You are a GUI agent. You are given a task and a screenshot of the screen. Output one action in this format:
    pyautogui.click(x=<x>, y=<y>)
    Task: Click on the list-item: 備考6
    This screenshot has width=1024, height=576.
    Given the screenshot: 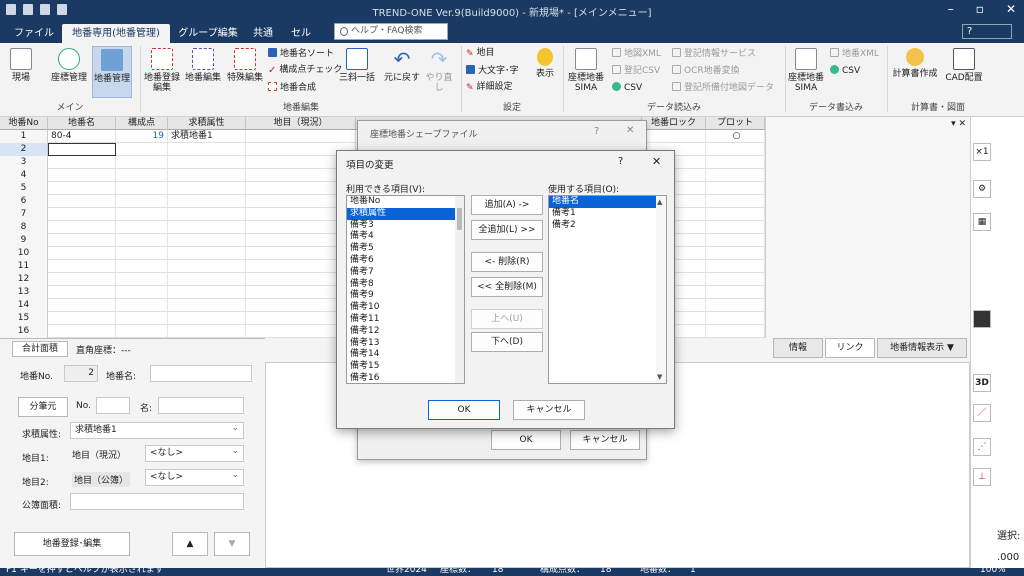 What is the action you would take?
    pyautogui.click(x=405, y=261)
    